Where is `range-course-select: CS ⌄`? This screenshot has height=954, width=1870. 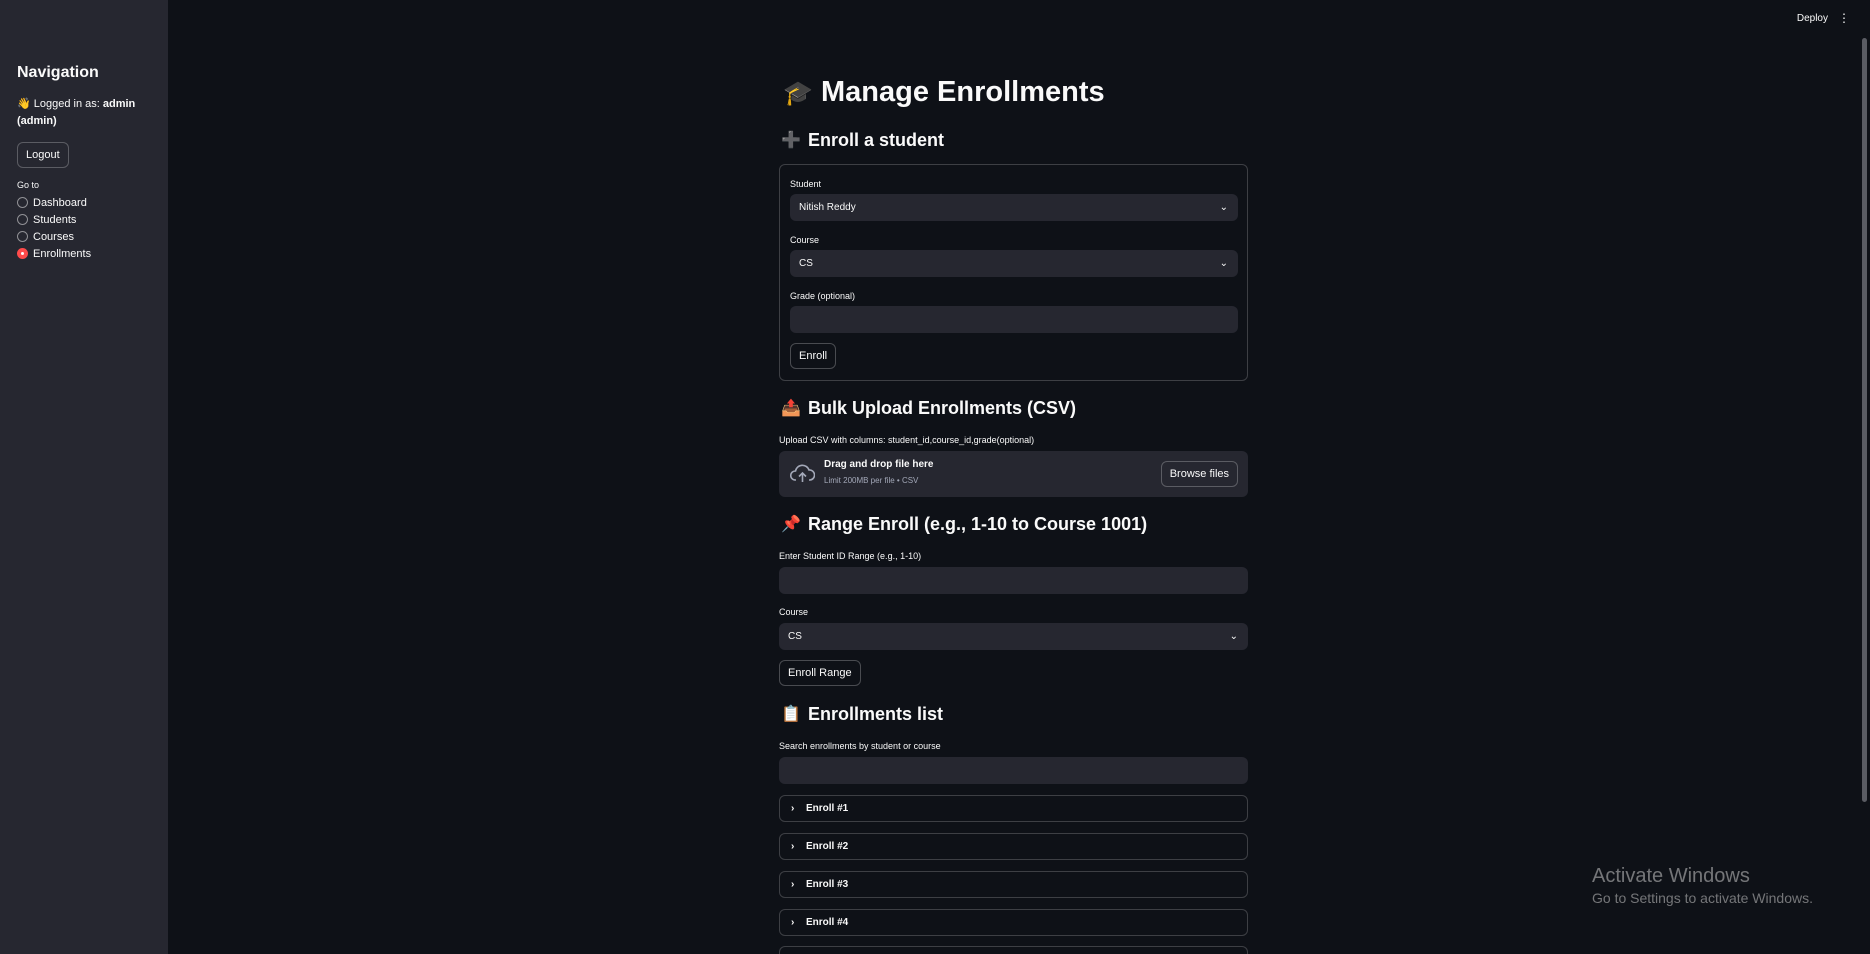 range-course-select: CS ⌄ is located at coordinates (1013, 636).